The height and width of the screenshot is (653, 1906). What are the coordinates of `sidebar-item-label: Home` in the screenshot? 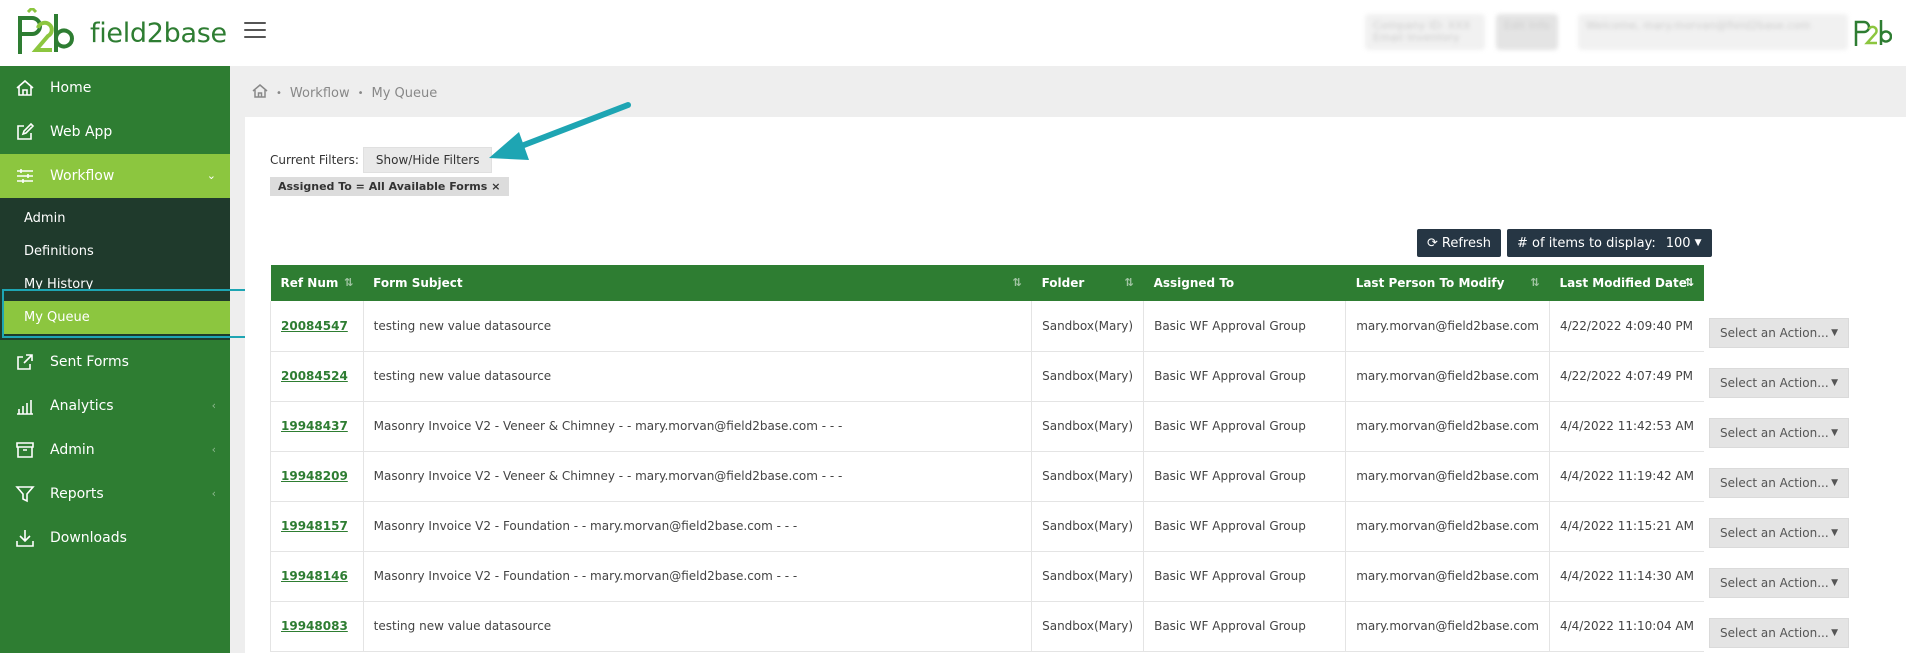 It's located at (71, 88).